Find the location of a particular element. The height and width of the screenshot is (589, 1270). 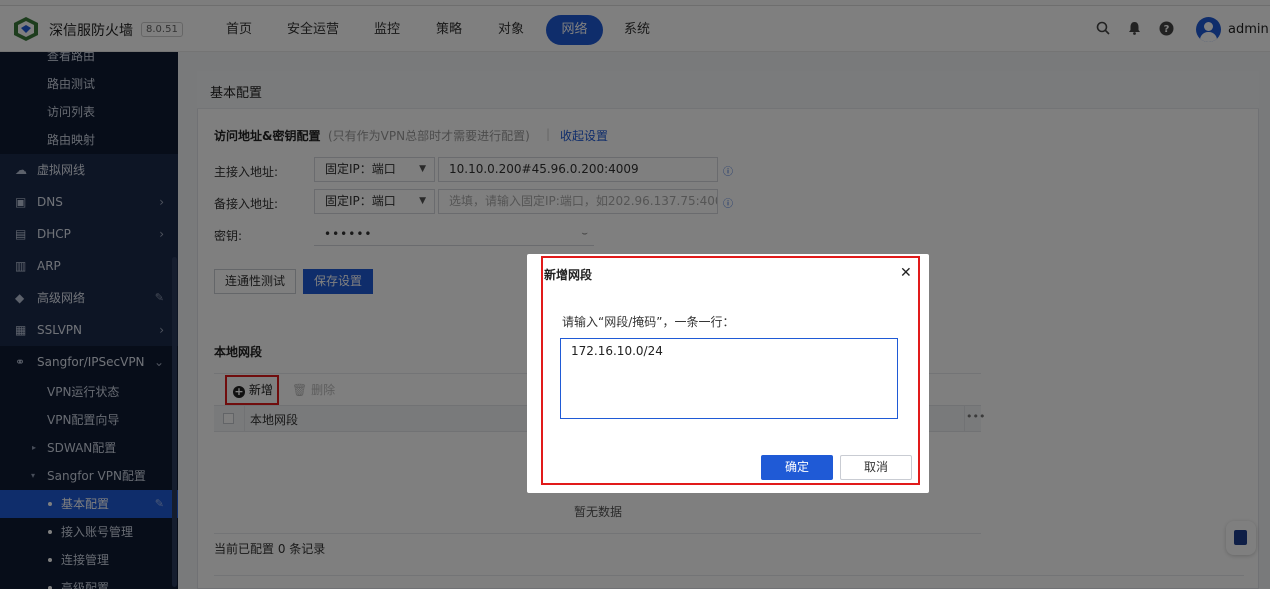

close-icon: ✕ is located at coordinates (906, 273).